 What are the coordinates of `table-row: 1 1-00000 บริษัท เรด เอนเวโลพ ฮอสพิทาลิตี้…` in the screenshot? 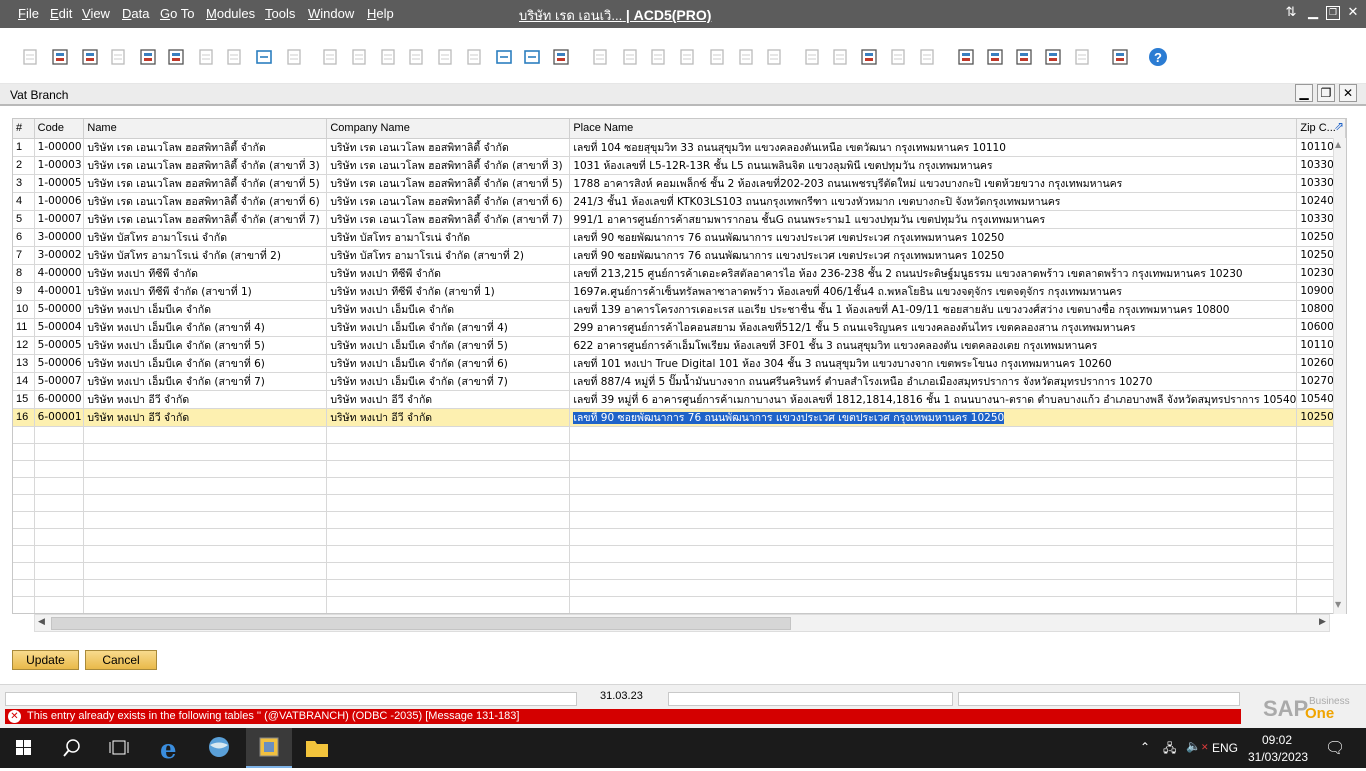 It's located at (679, 147).